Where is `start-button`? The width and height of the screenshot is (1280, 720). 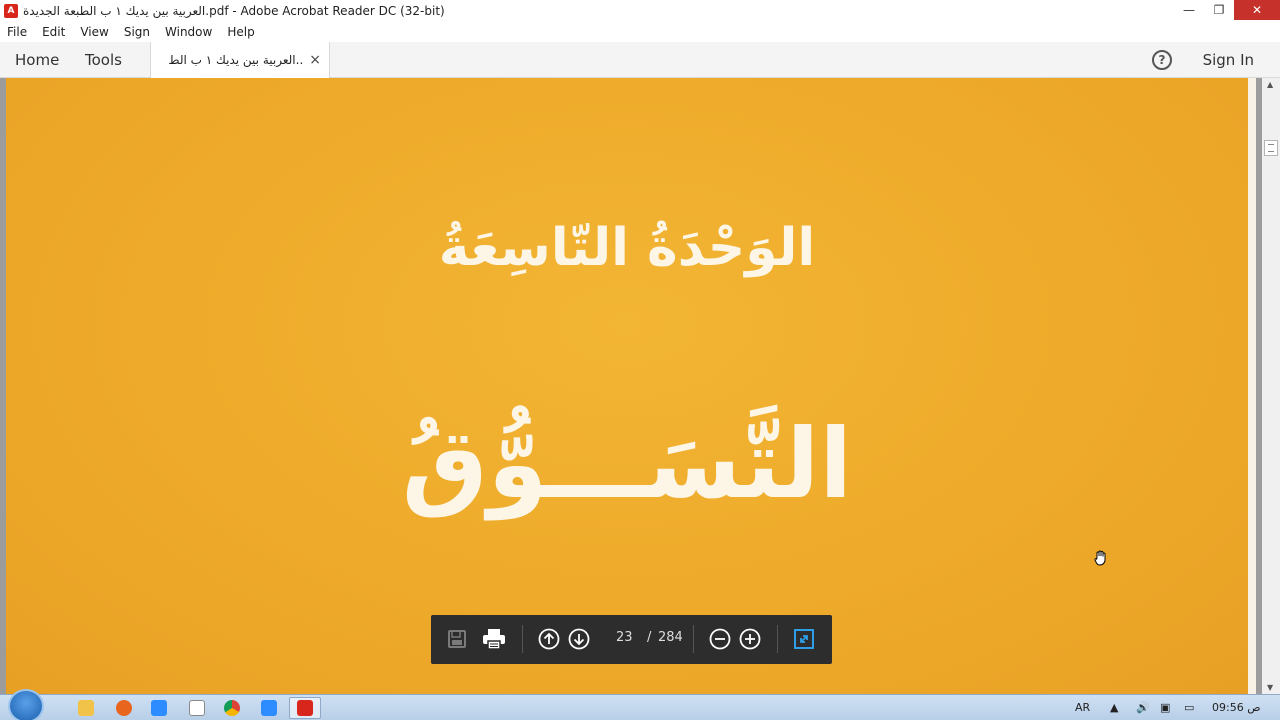 start-button is located at coordinates (26, 704).